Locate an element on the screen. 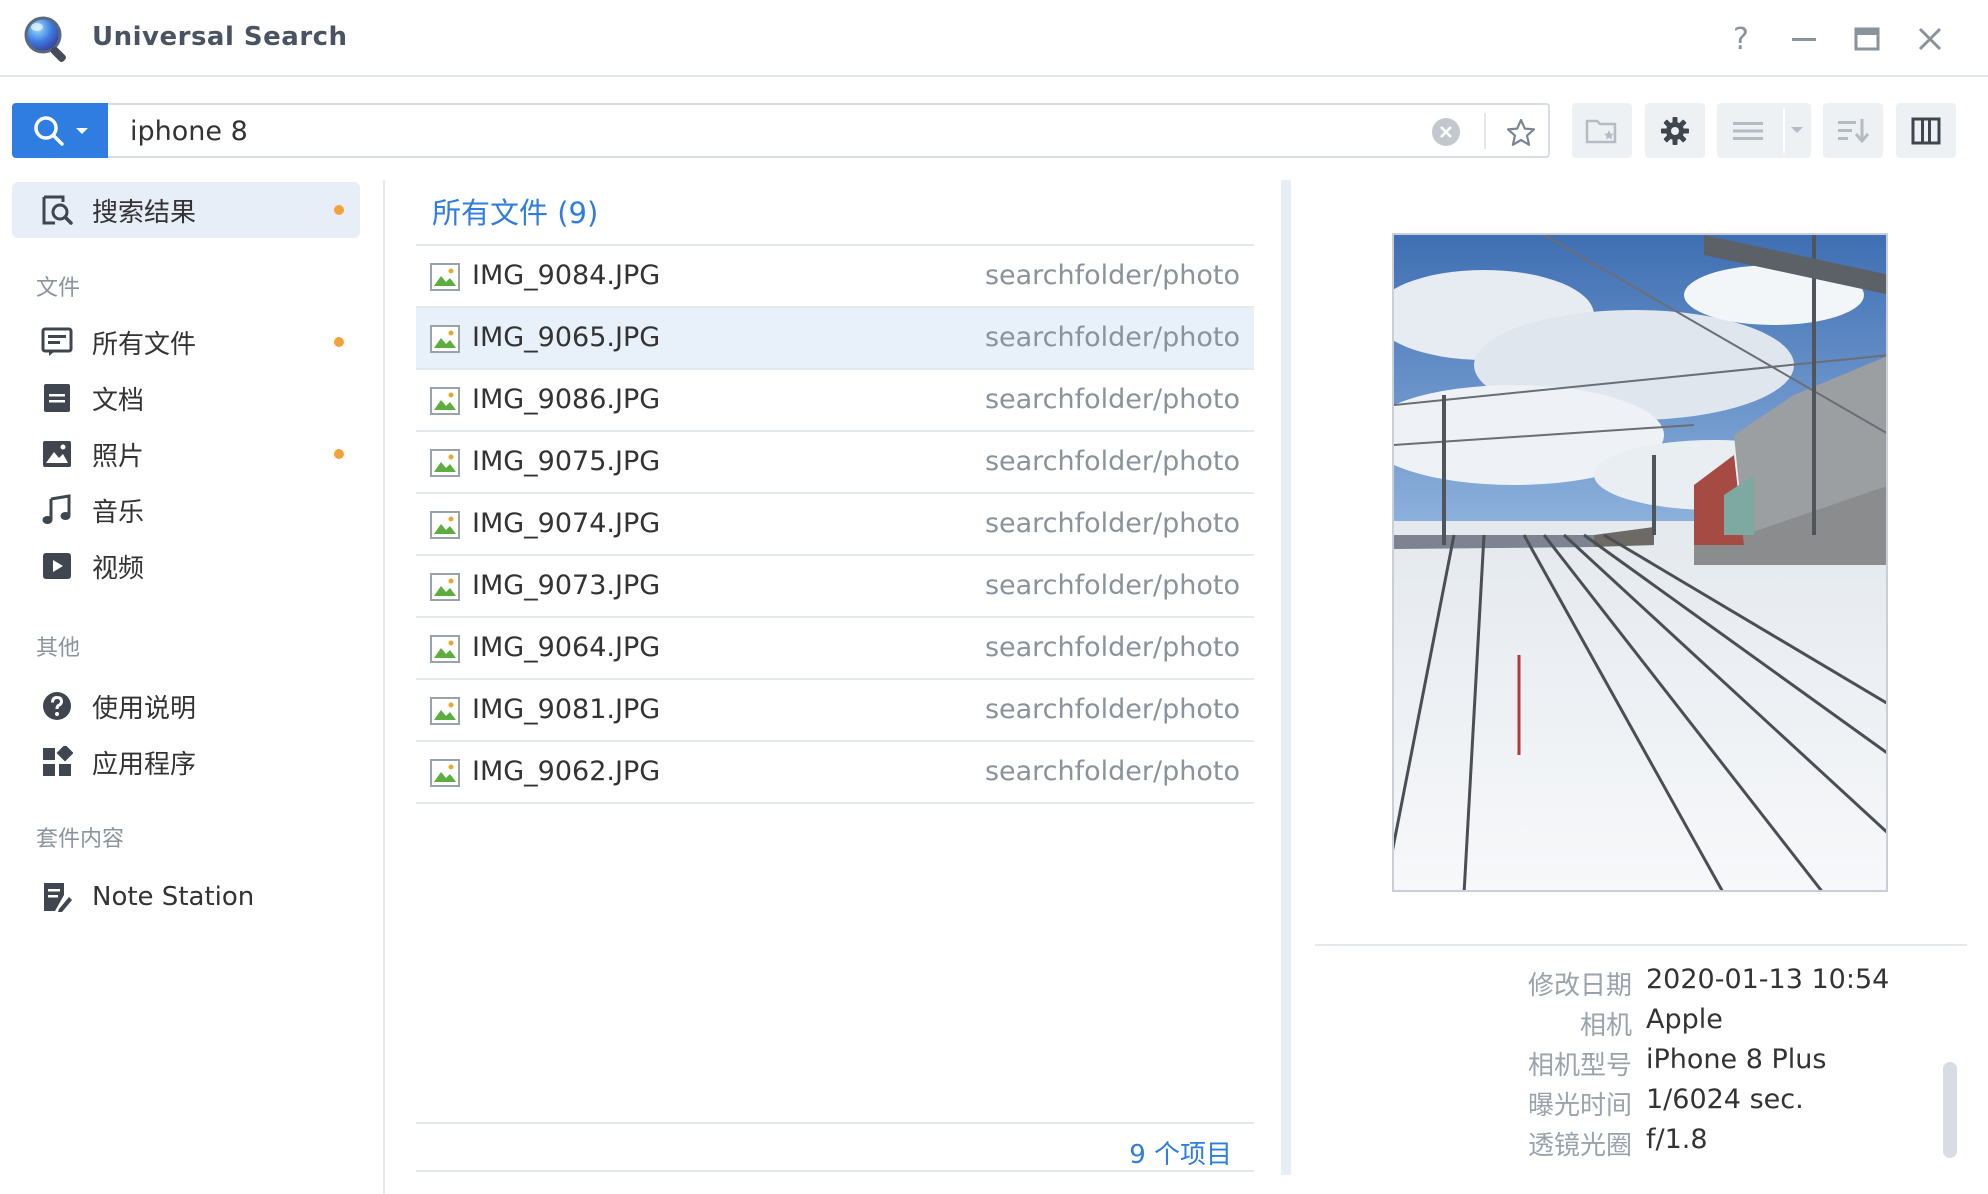 The image size is (1988, 1194). panel-splitter is located at coordinates (1286, 677).